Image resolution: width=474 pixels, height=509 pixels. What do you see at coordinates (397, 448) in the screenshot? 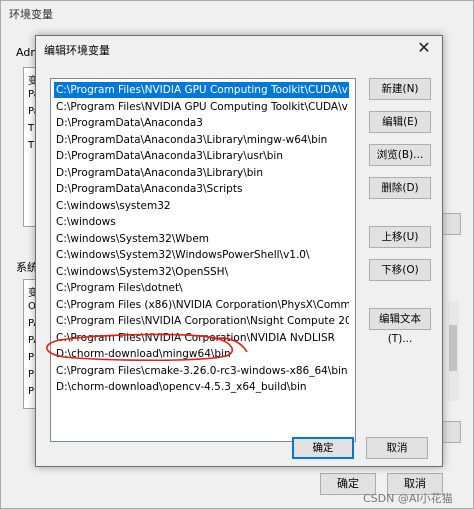
I see `cancel-button: 取消` at bounding box center [397, 448].